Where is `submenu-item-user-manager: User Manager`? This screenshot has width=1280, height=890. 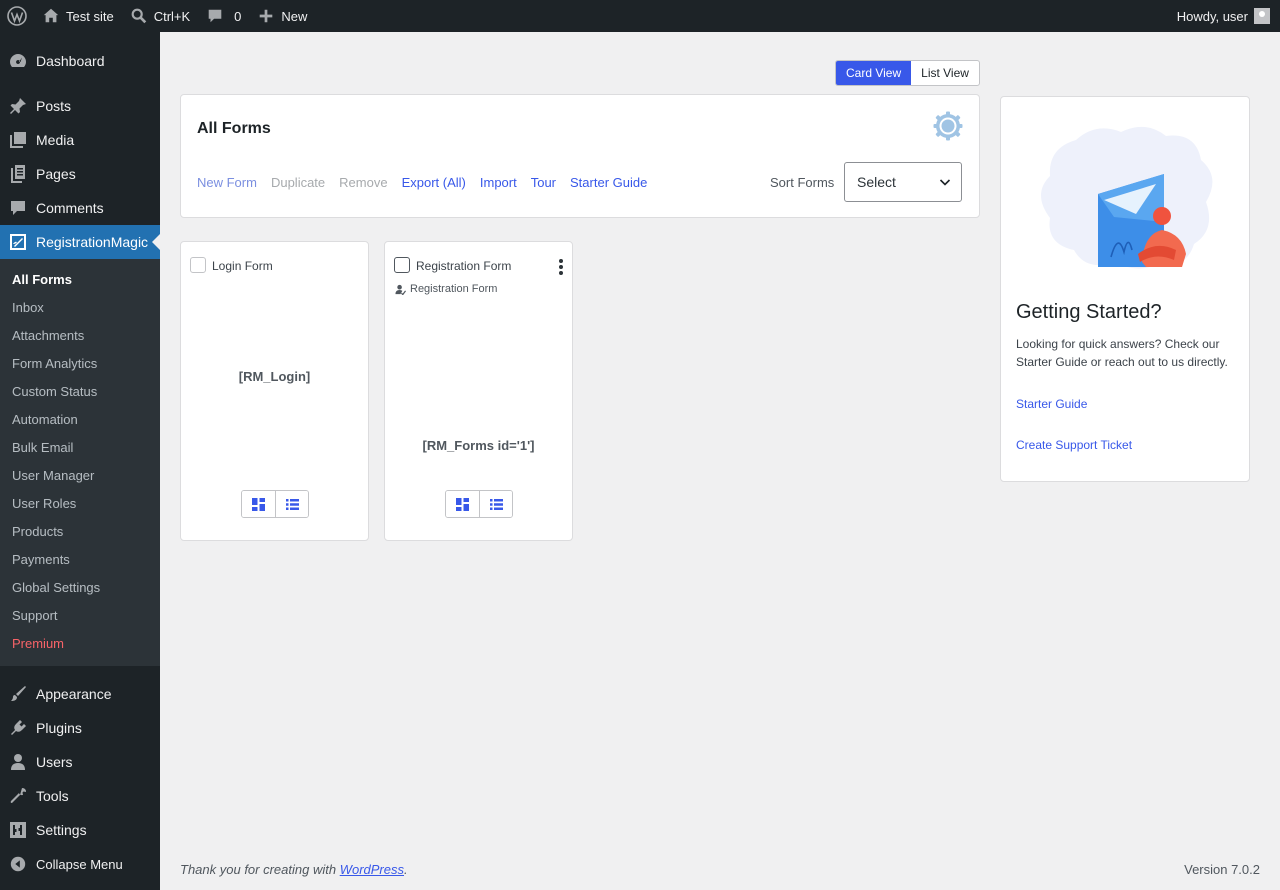
submenu-item-user-manager: User Manager is located at coordinates (80, 476).